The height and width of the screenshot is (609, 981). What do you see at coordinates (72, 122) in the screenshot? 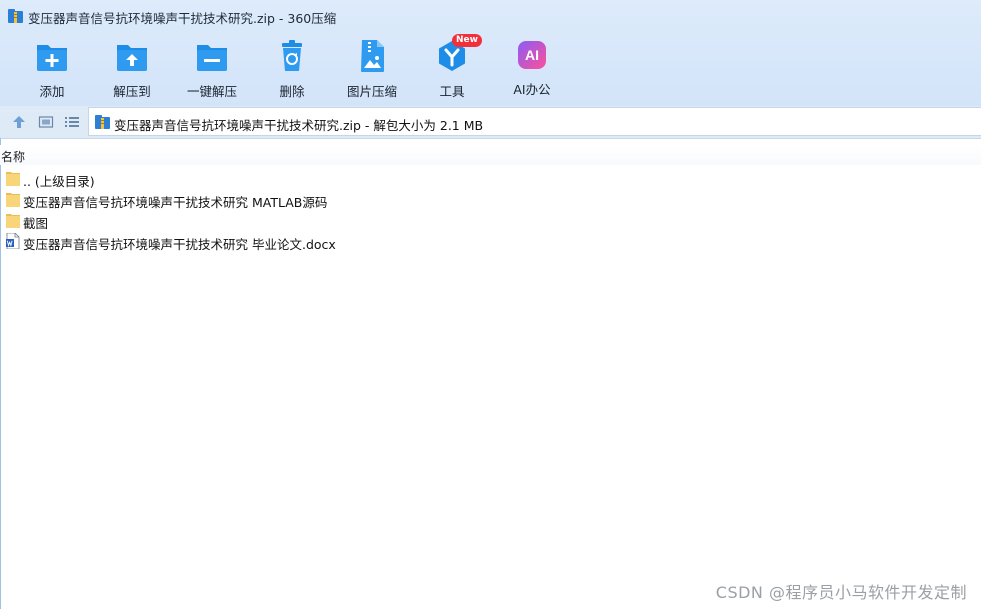
I see `list-view-icon` at bounding box center [72, 122].